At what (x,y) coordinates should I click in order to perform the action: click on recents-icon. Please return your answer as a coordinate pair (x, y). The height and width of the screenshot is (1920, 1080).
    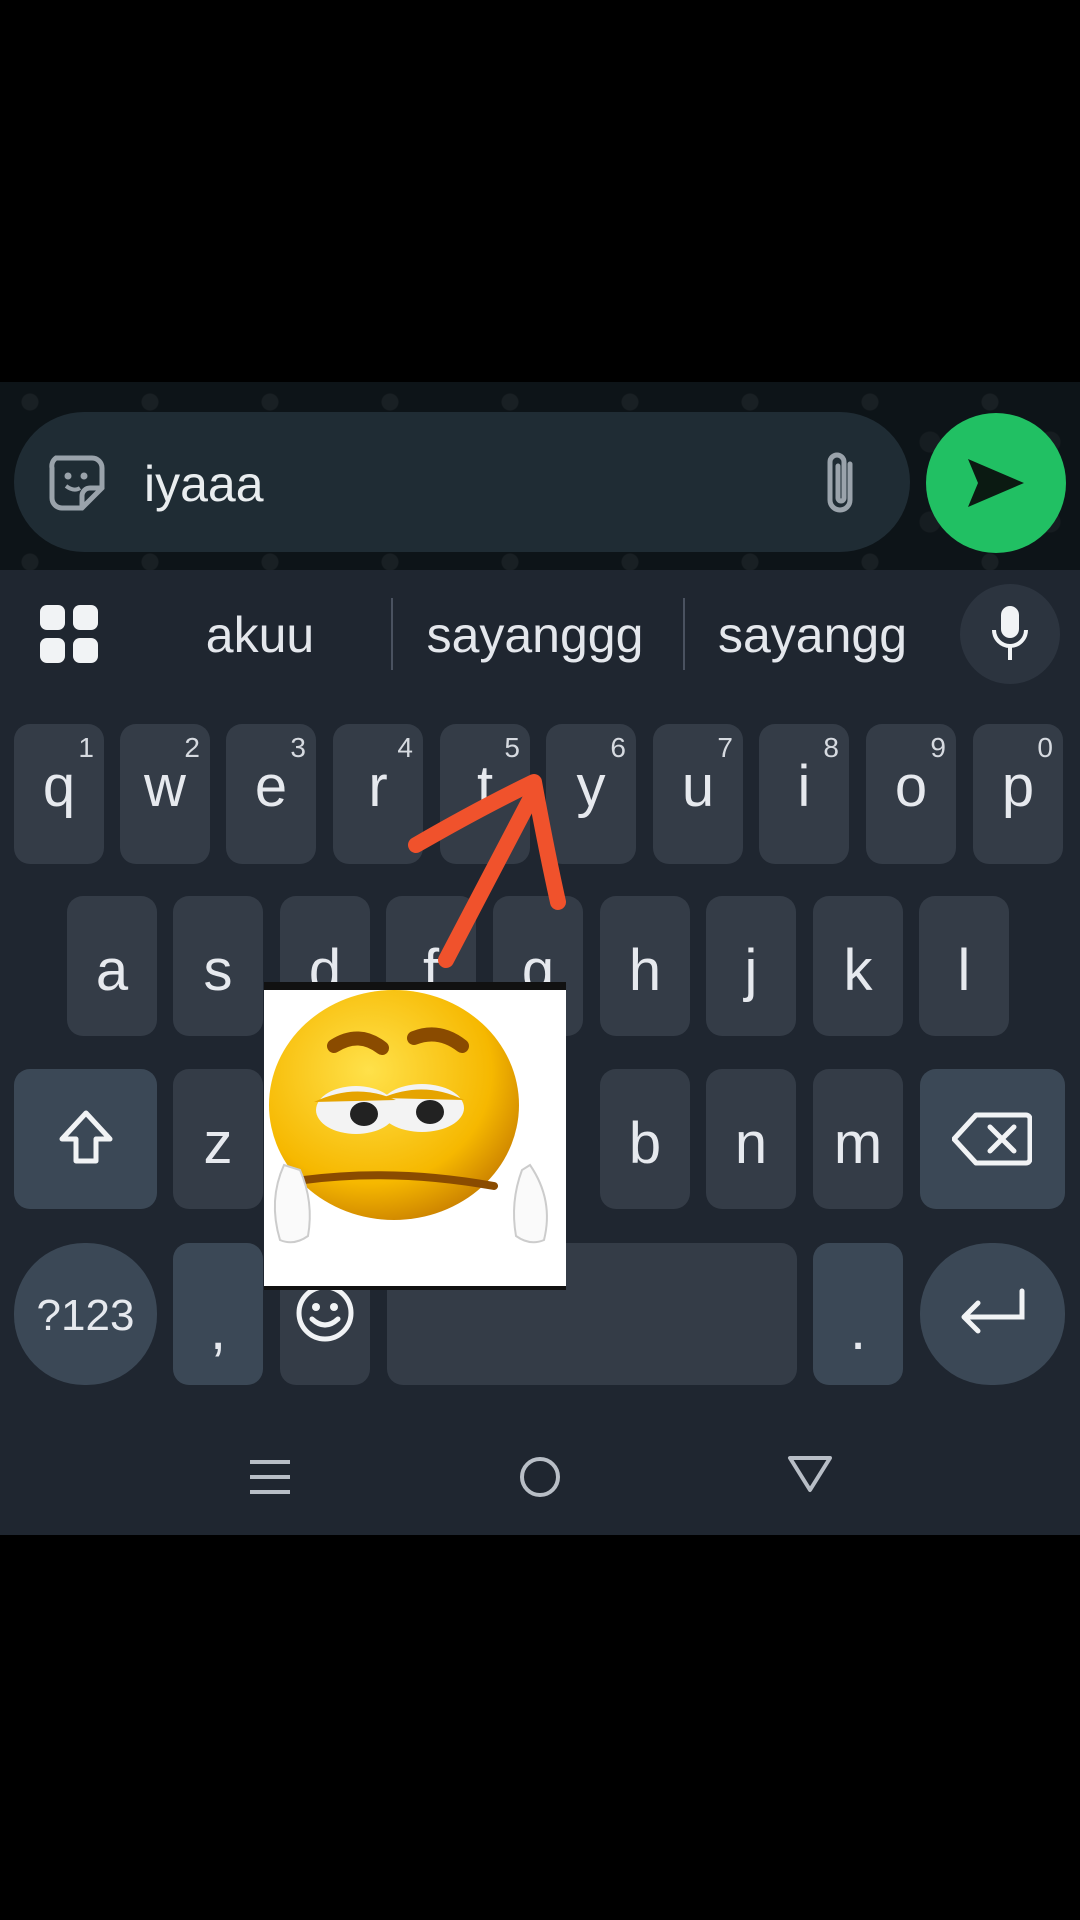
    Looking at the image, I should click on (270, 1477).